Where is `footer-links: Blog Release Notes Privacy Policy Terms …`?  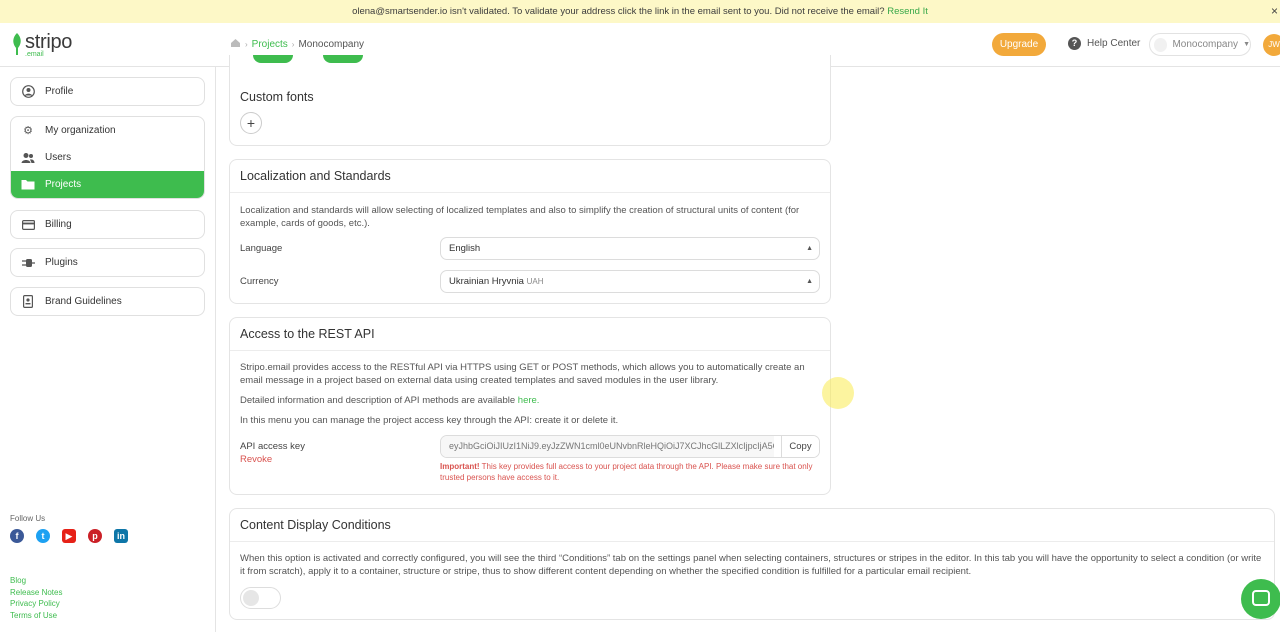
footer-links: Blog Release Notes Privacy Policy Terms … is located at coordinates (36, 598).